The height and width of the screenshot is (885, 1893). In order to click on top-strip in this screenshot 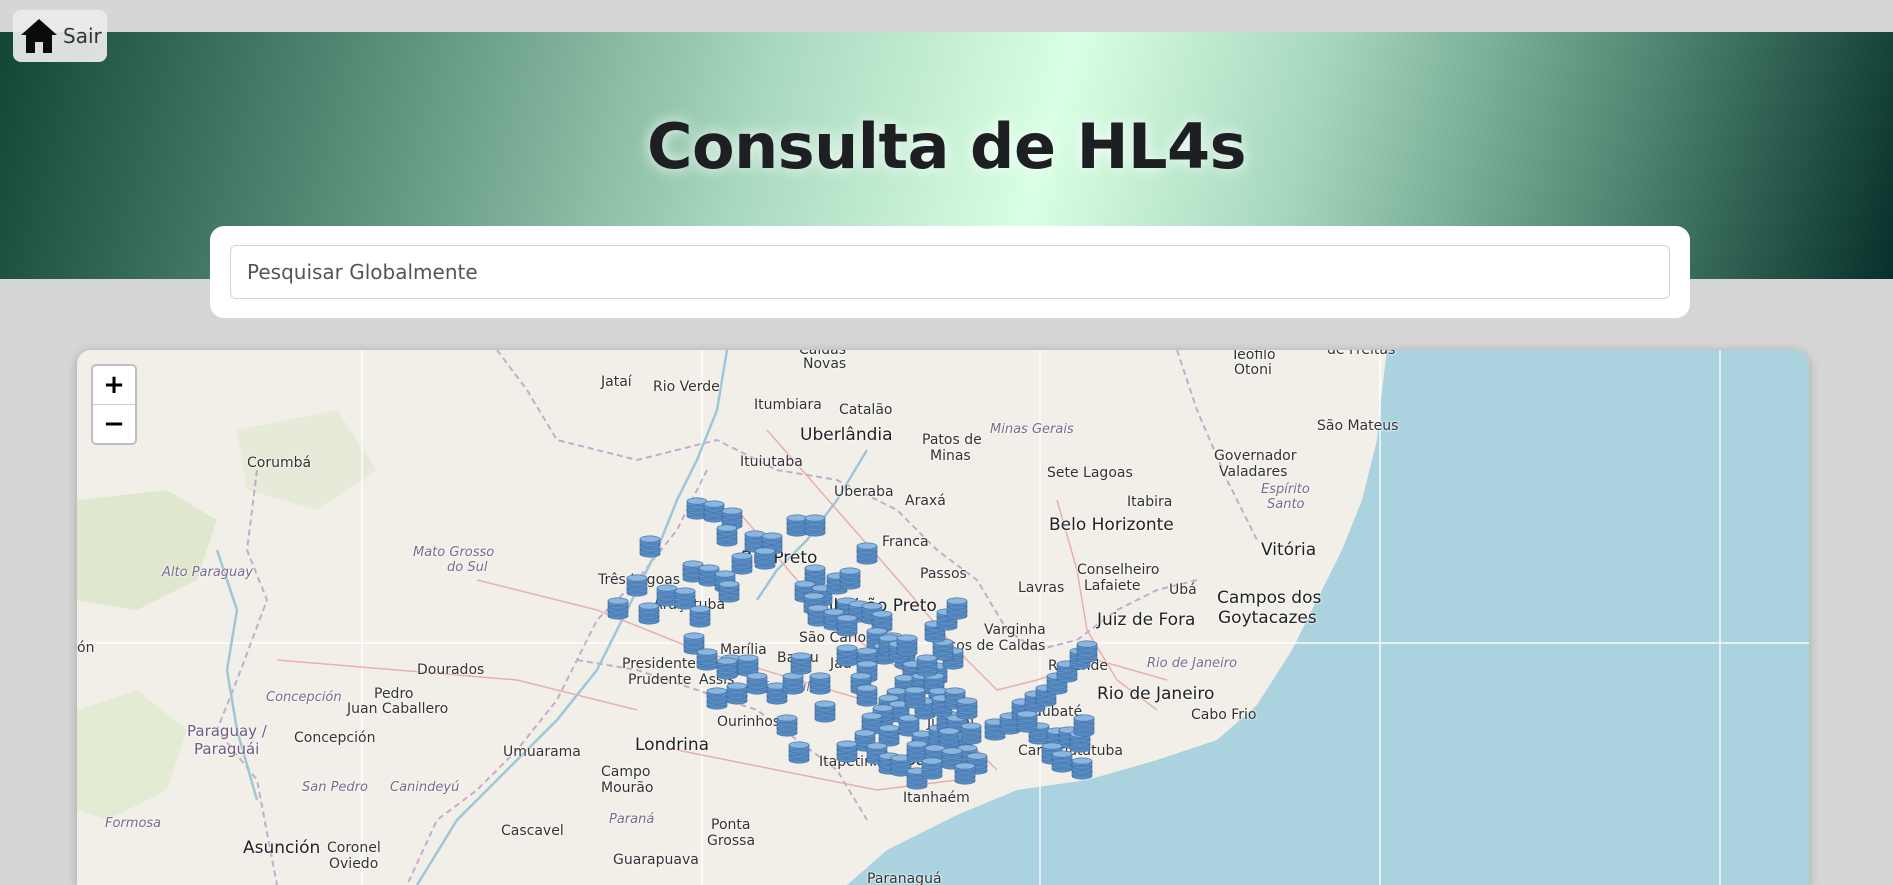, I will do `click(946, 16)`.